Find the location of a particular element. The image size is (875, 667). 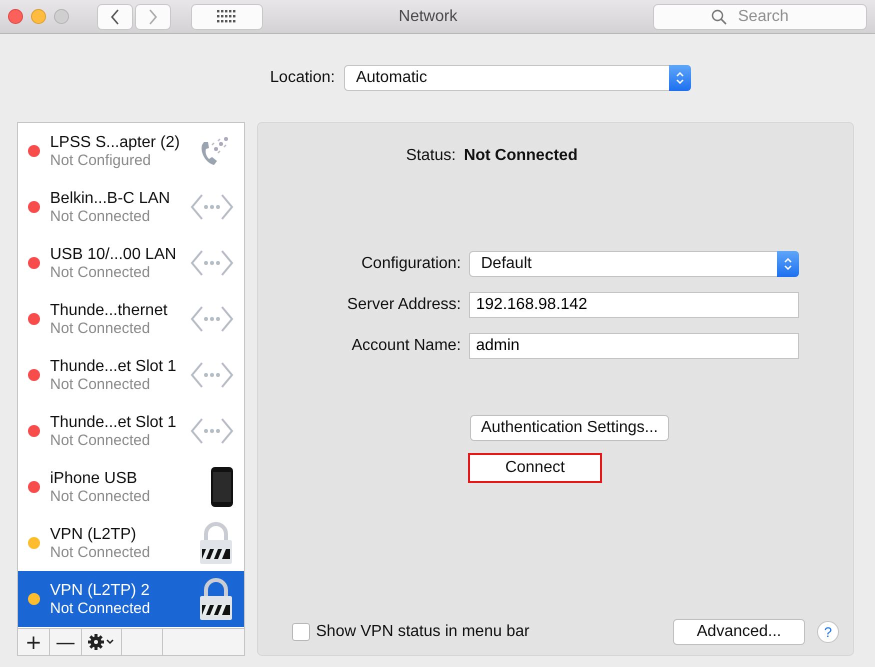

input-field: admin is located at coordinates (634, 346).